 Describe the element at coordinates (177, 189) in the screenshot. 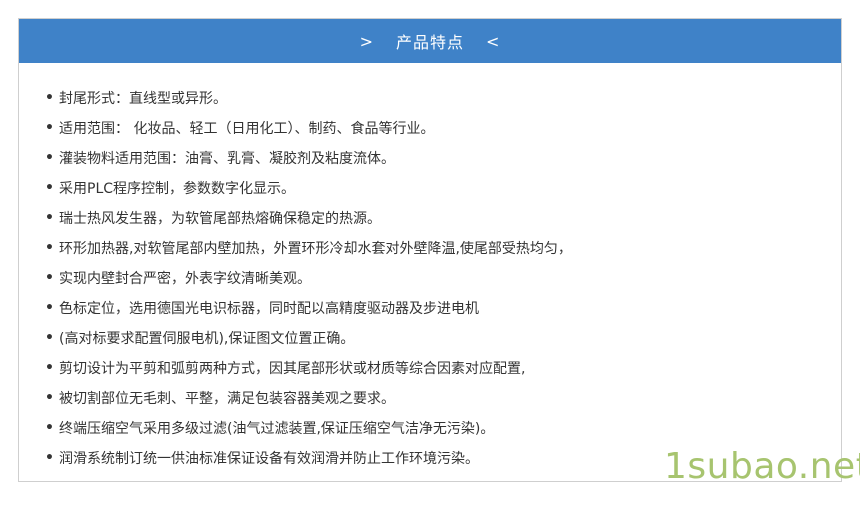

I see `feature-text: 采用PLC程序控制，参数数字化显示。` at that location.